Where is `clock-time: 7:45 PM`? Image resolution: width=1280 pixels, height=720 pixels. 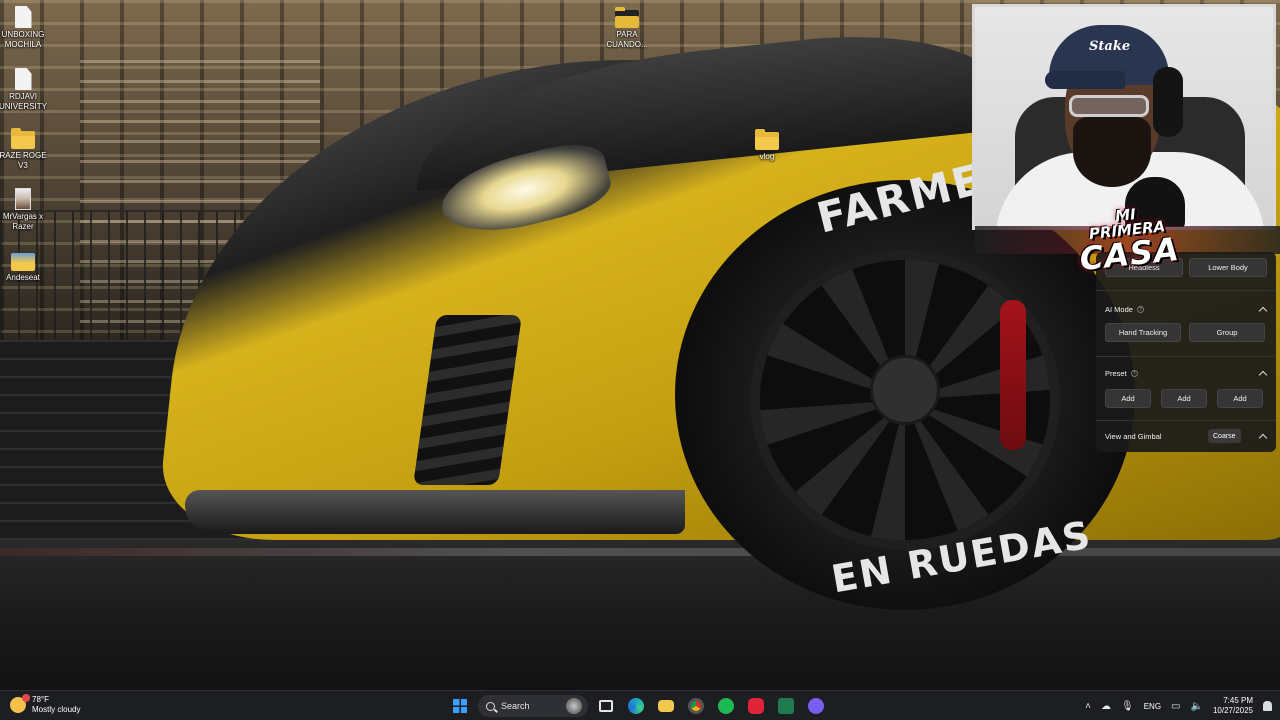 clock-time: 7:45 PM is located at coordinates (1238, 700).